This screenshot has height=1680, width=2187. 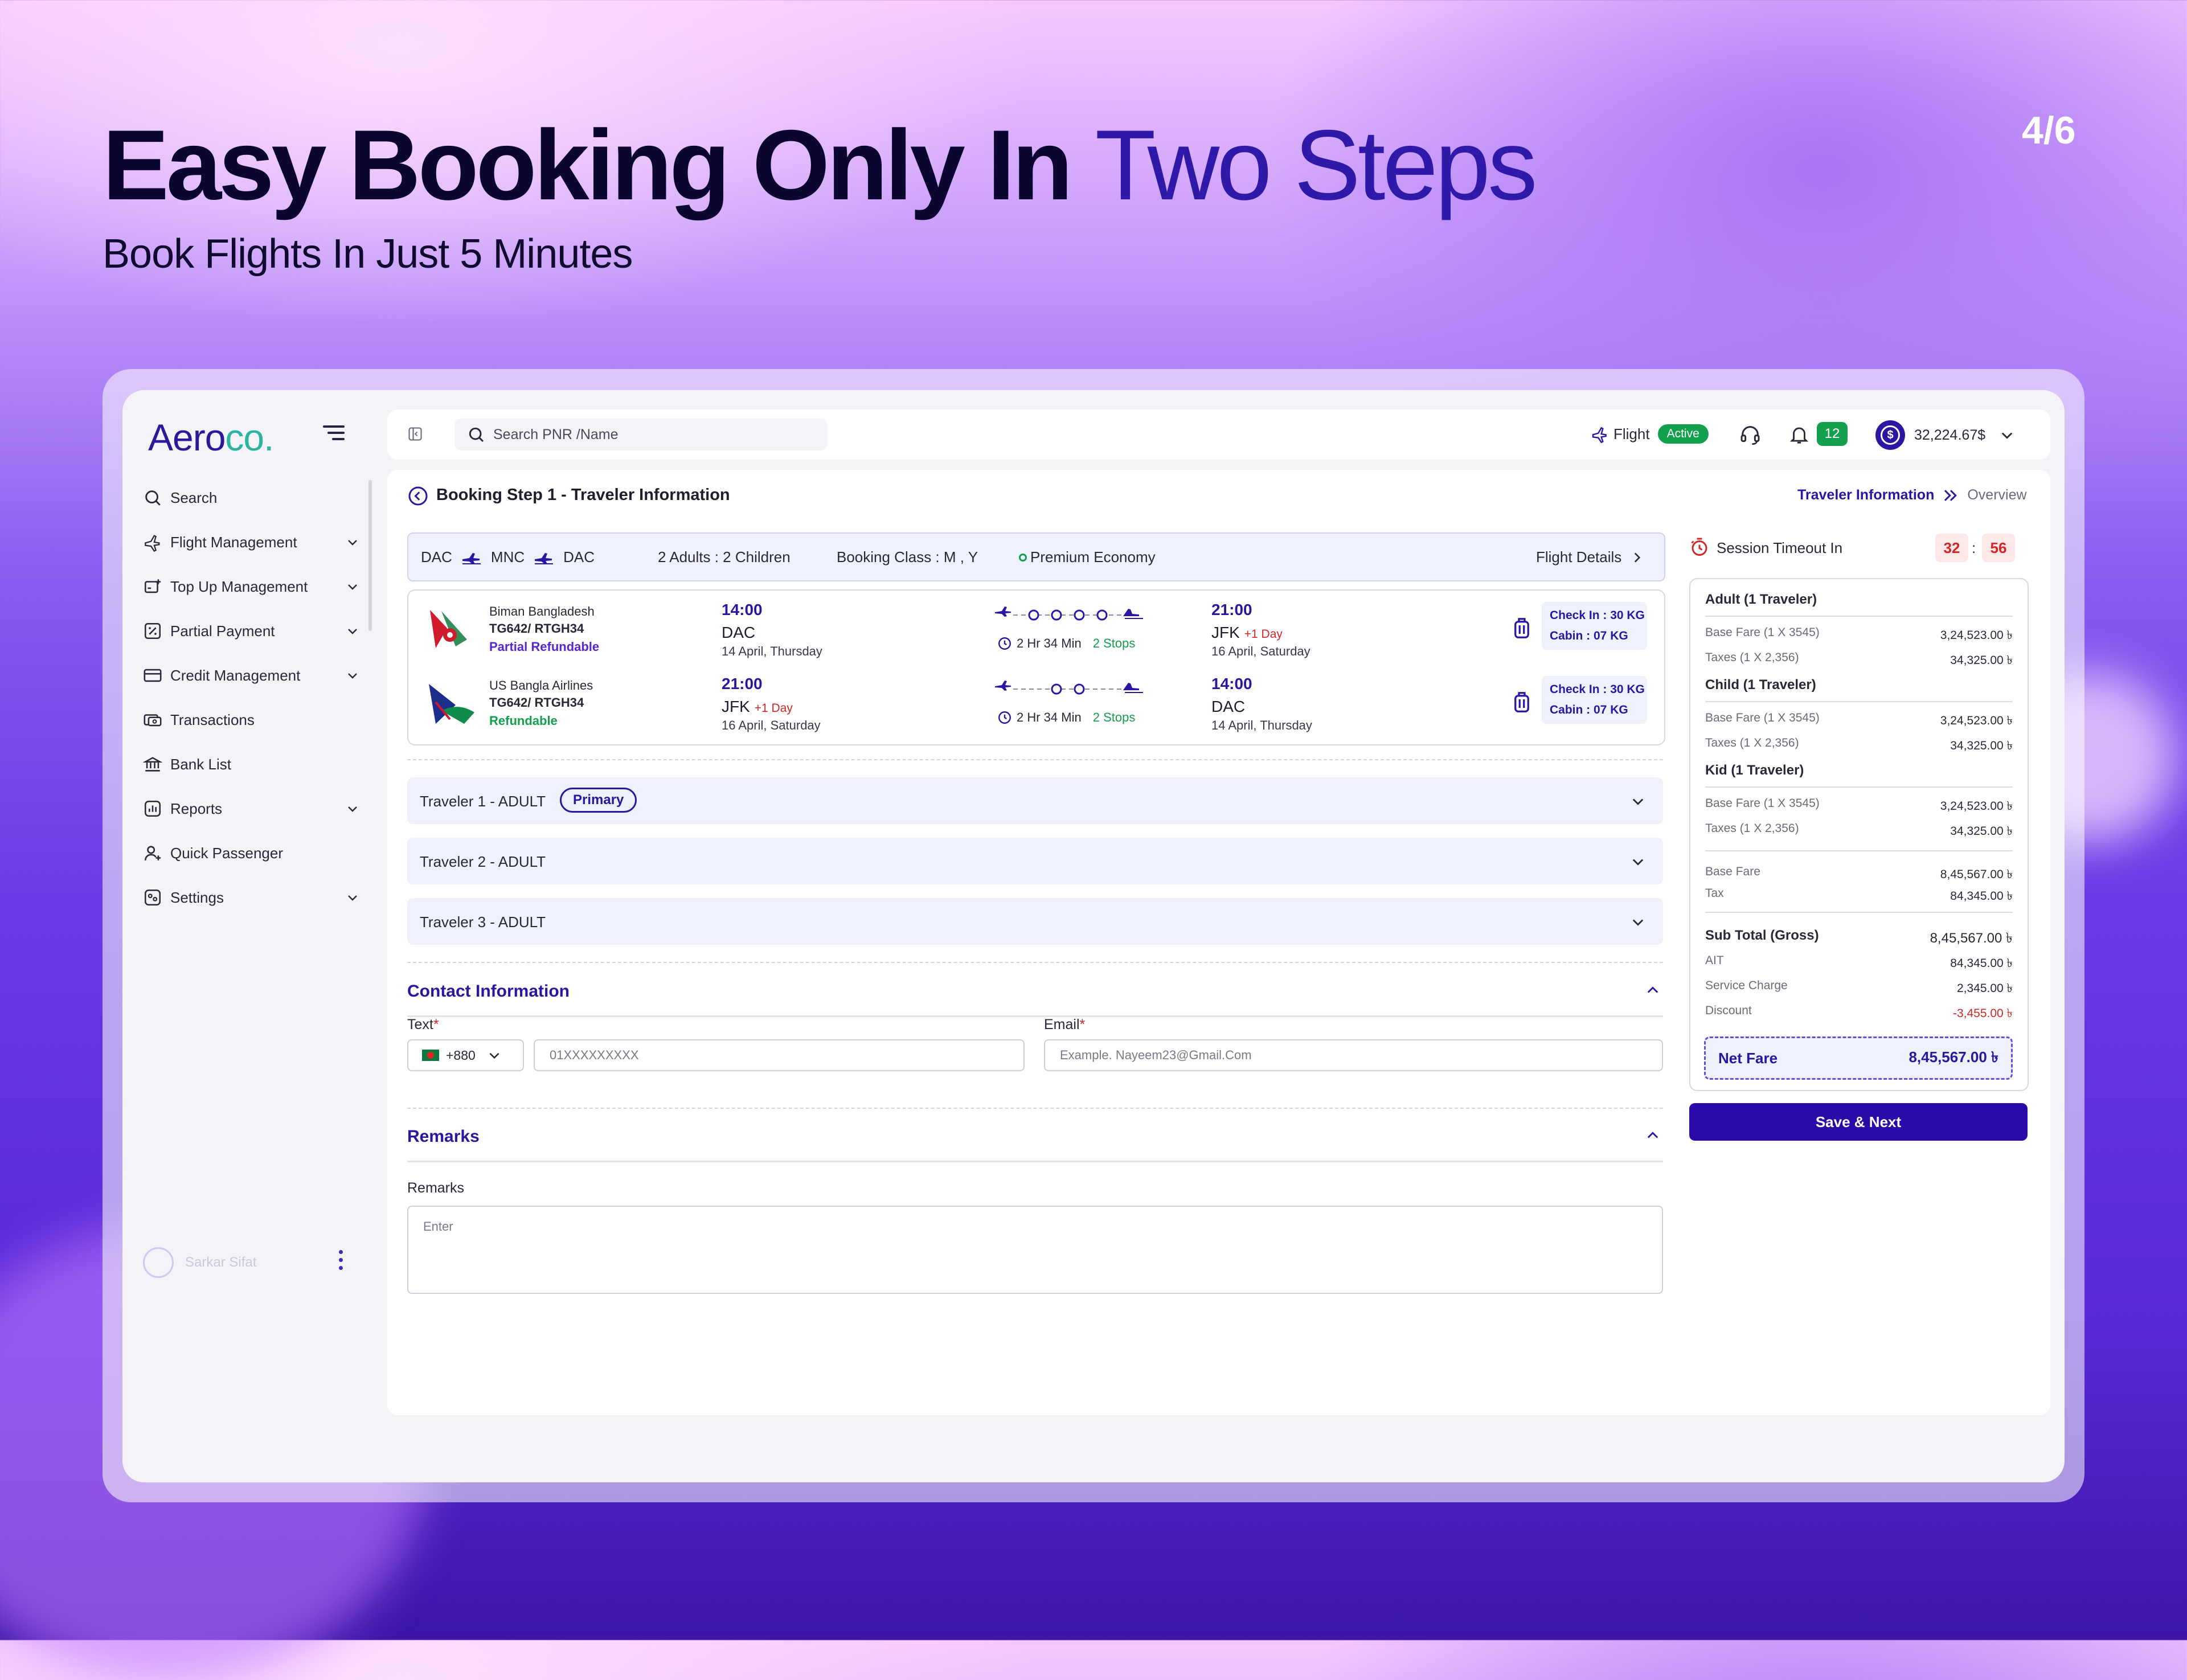 I want to click on breadcrumb-next: Overview, so click(x=1996, y=495).